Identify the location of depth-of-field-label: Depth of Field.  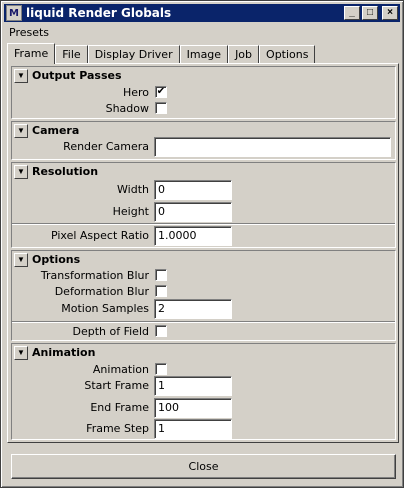
(111, 331).